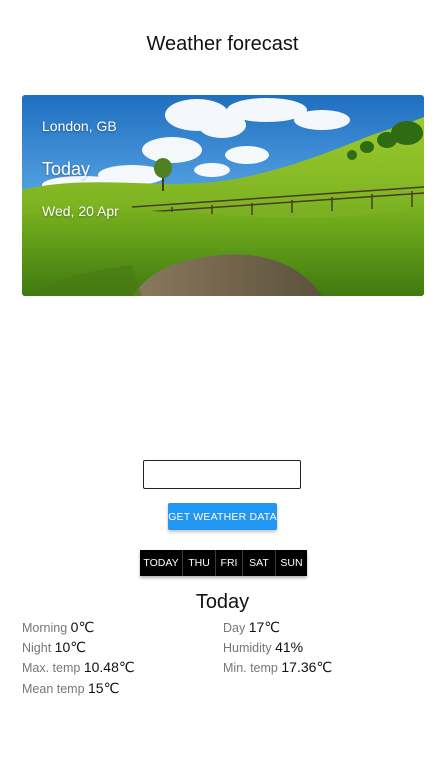 This screenshot has width=445, height=777. I want to click on mean-temp-value: 15℃, so click(104, 688).